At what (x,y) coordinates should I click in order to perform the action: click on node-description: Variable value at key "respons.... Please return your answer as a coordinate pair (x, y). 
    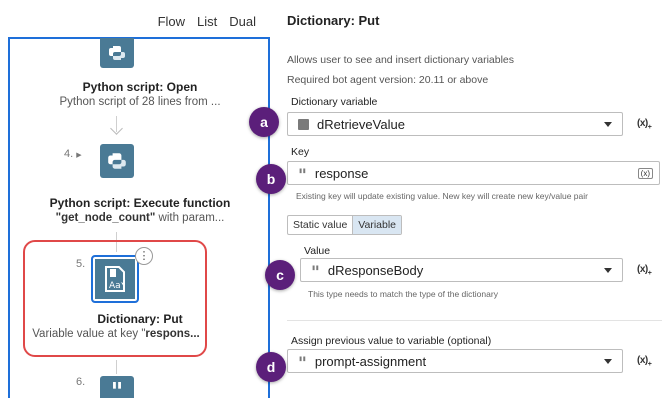
    Looking at the image, I should click on (116, 334).